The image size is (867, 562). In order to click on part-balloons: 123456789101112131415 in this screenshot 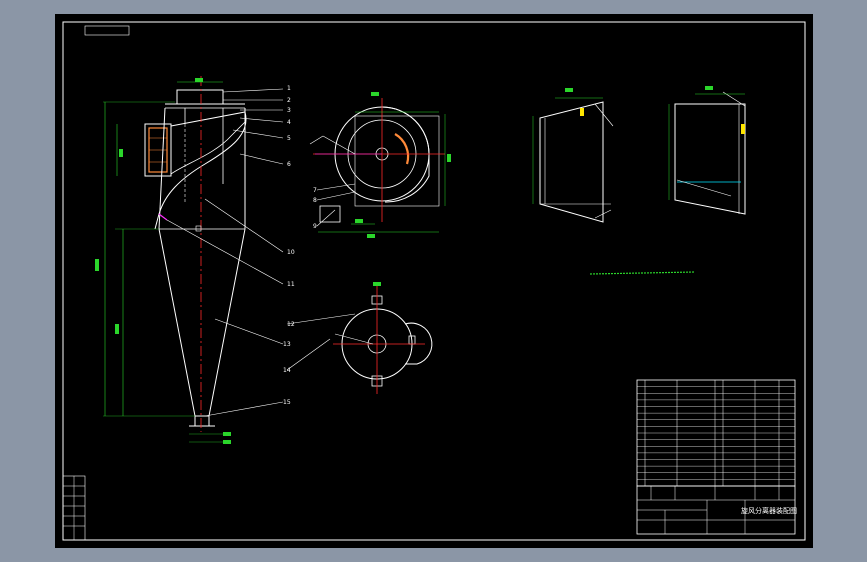, I will do `click(300, 245)`.